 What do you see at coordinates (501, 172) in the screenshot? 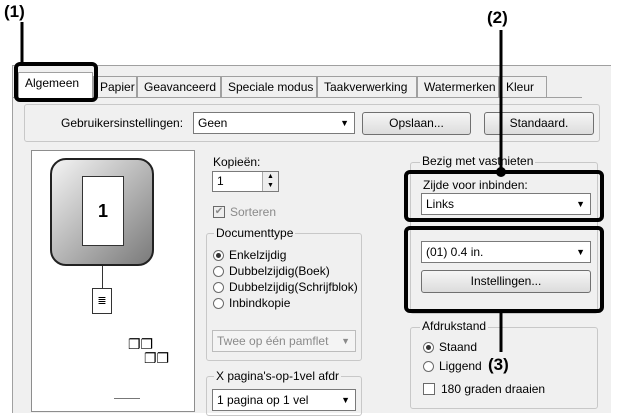
I see `leader-2-dot` at bounding box center [501, 172].